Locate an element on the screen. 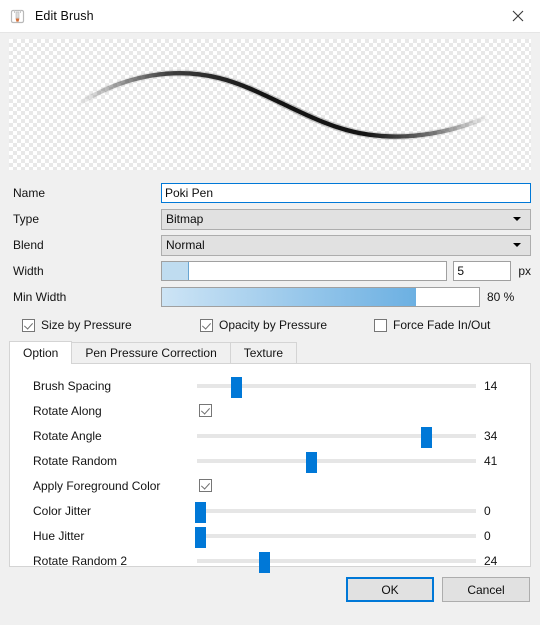 The width and height of the screenshot is (540, 625). min-width-slider is located at coordinates (320, 297).